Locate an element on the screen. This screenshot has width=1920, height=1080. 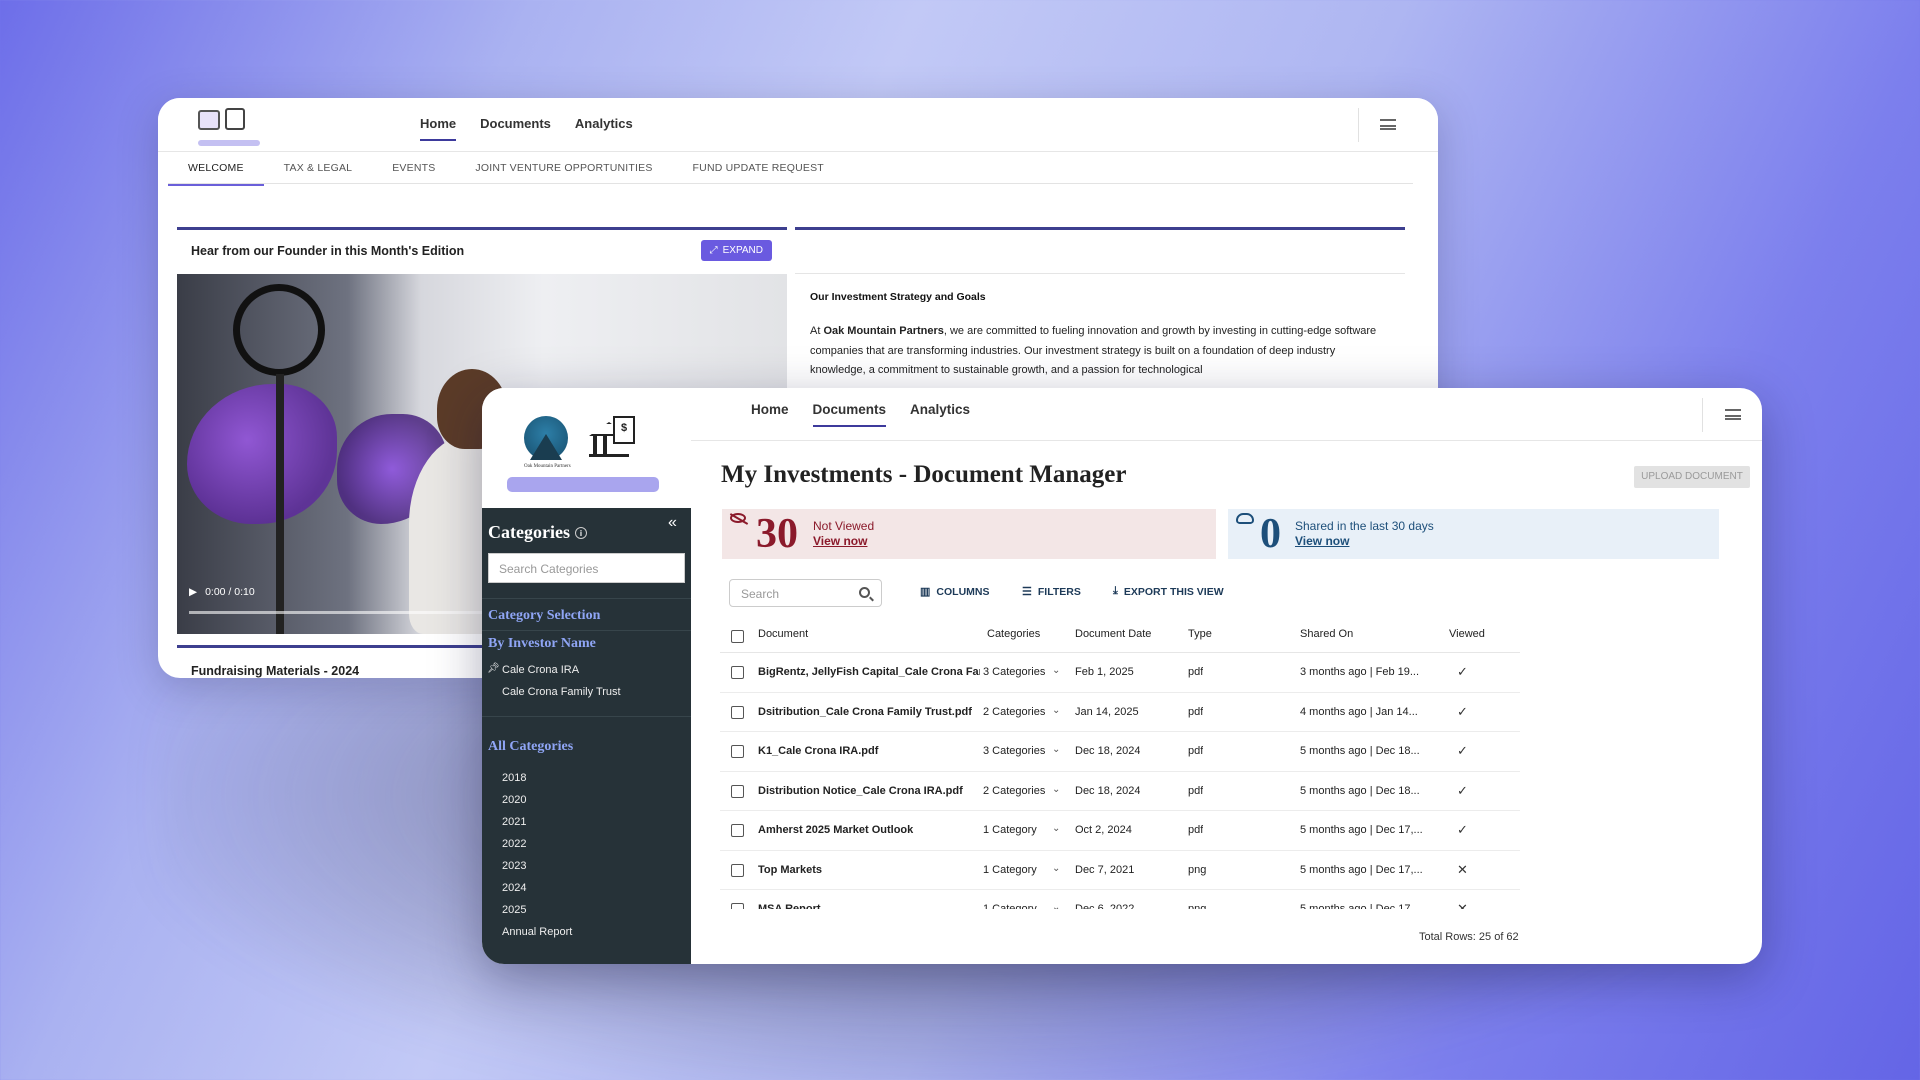
select-all-checkbox is located at coordinates (737, 636).